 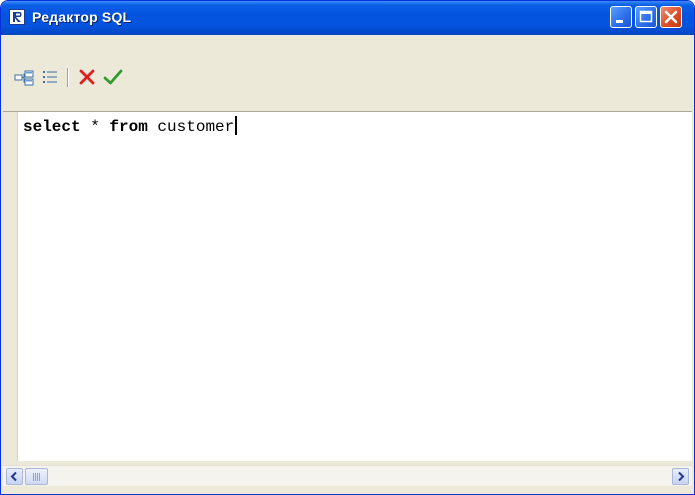 What do you see at coordinates (347, 475) in the screenshot?
I see `horizontal-scrollbar` at bounding box center [347, 475].